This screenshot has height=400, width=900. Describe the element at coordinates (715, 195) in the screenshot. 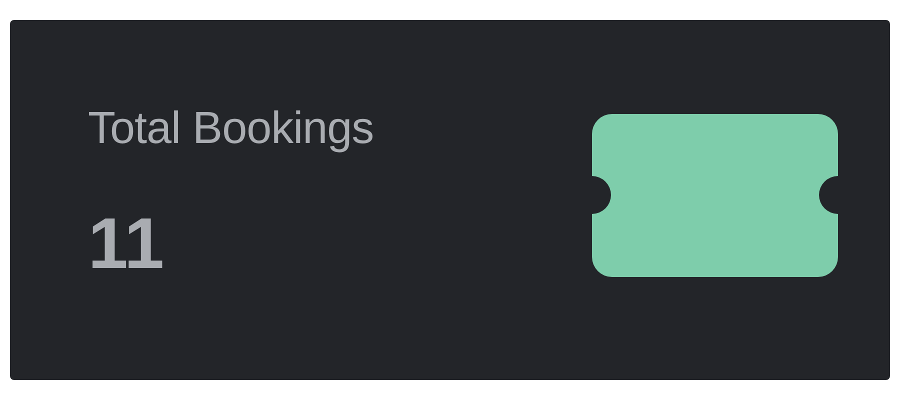

I see `ticket-icon` at that location.